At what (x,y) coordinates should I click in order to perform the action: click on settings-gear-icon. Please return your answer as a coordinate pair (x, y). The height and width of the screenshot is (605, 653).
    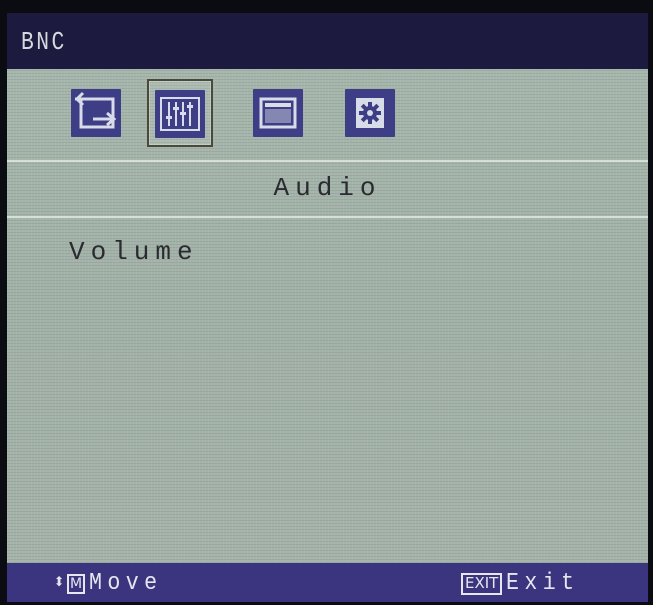
    Looking at the image, I should click on (370, 113).